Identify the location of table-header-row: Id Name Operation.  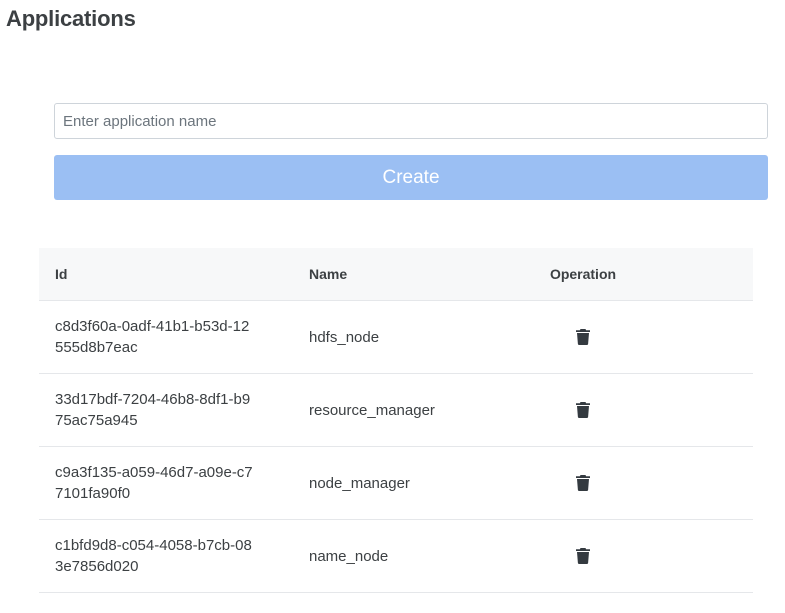
(396, 274).